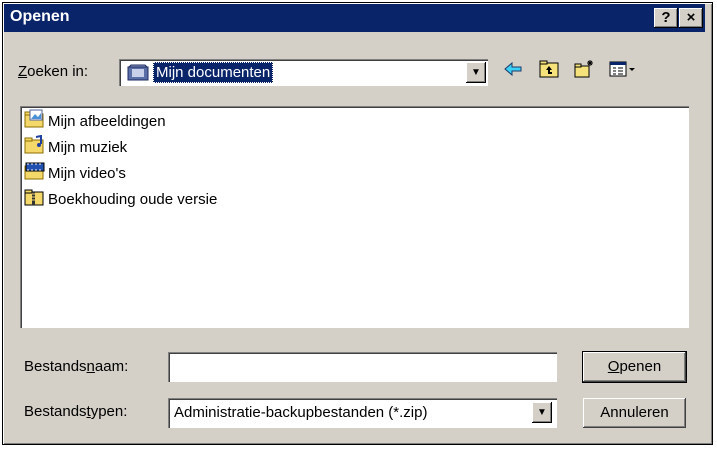 The height and width of the screenshot is (449, 717). What do you see at coordinates (549, 69) in the screenshot?
I see `up-folder-icon` at bounding box center [549, 69].